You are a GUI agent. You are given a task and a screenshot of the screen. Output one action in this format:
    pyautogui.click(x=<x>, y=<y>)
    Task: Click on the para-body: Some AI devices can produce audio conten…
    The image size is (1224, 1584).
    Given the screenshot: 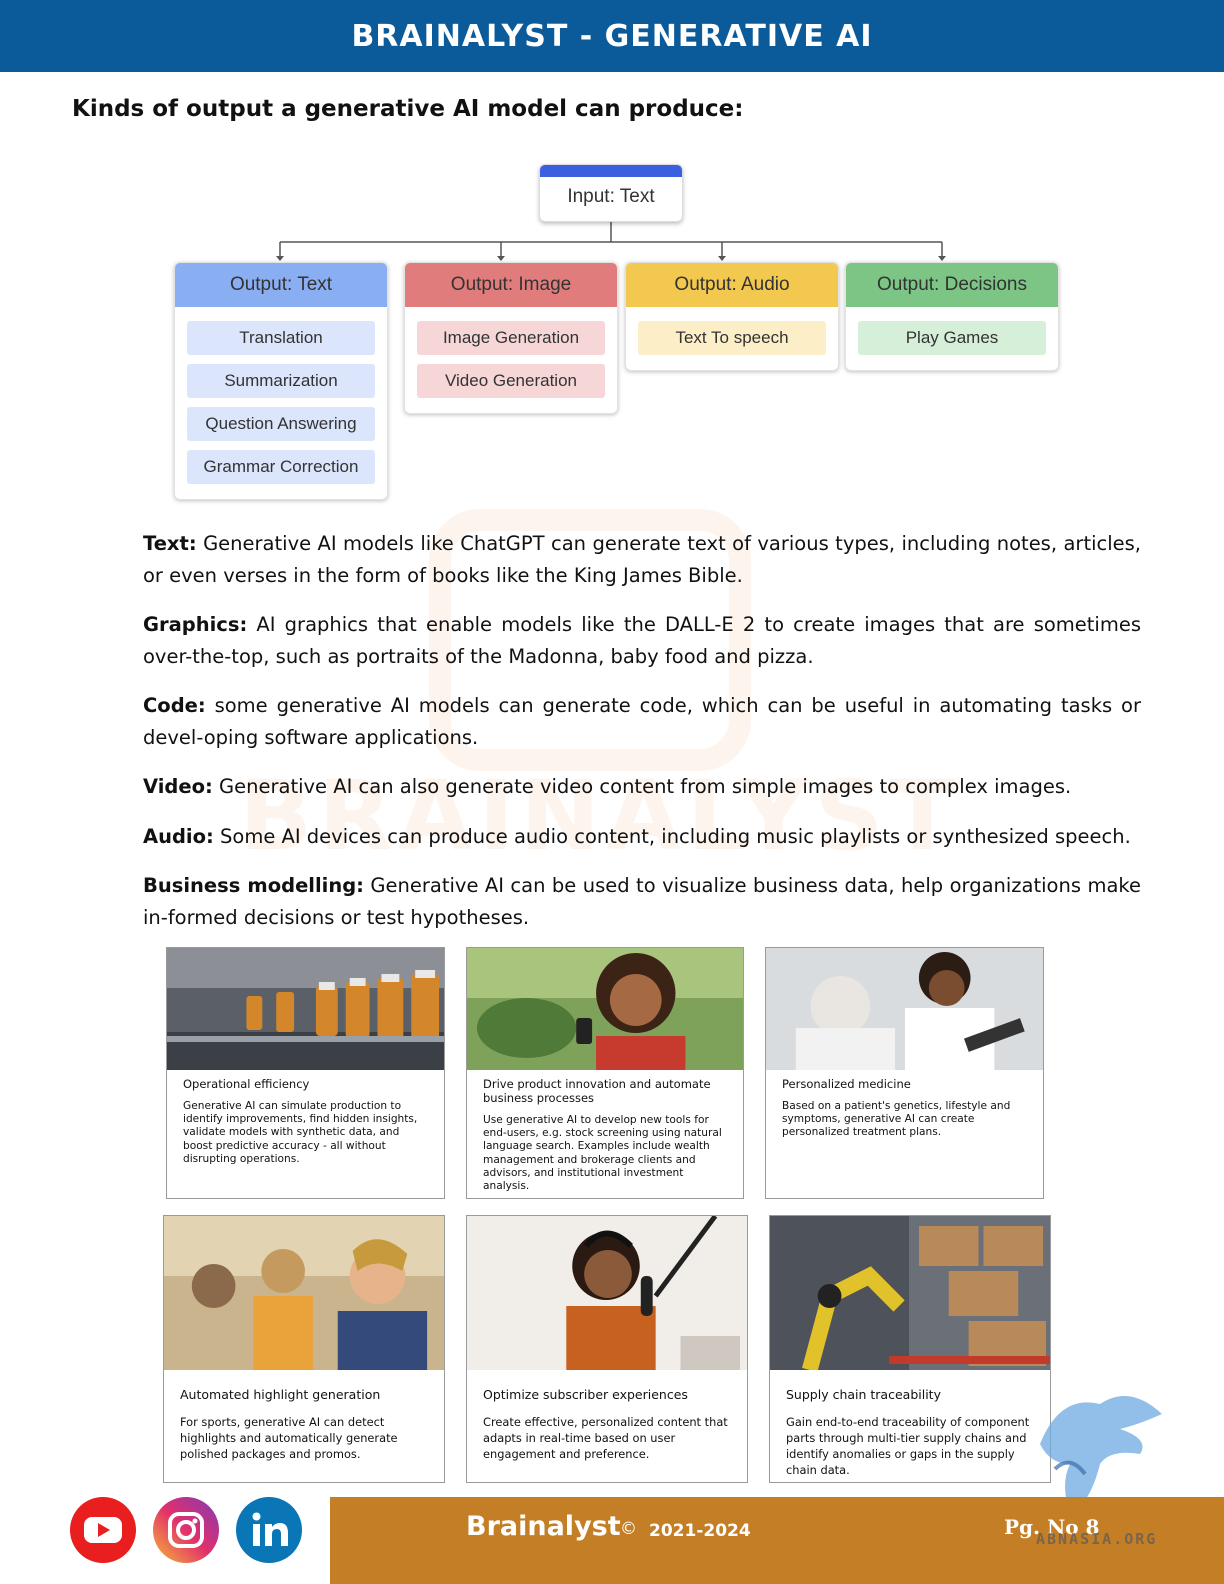 What is the action you would take?
    pyautogui.click(x=672, y=836)
    